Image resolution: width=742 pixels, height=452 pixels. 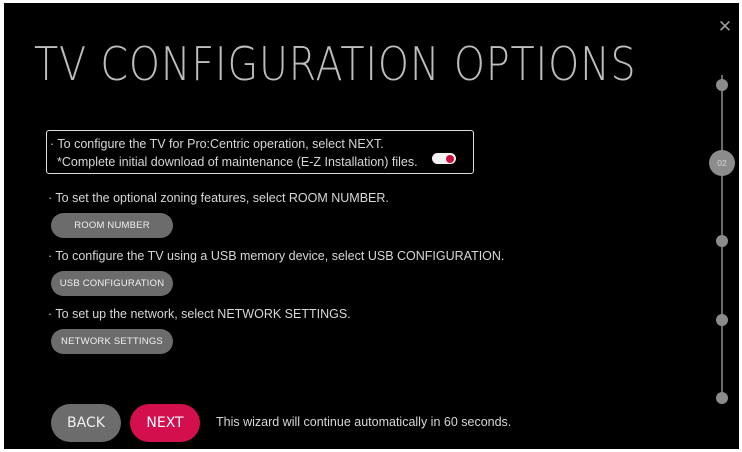 I want to click on step-1-dot, so click(x=722, y=85).